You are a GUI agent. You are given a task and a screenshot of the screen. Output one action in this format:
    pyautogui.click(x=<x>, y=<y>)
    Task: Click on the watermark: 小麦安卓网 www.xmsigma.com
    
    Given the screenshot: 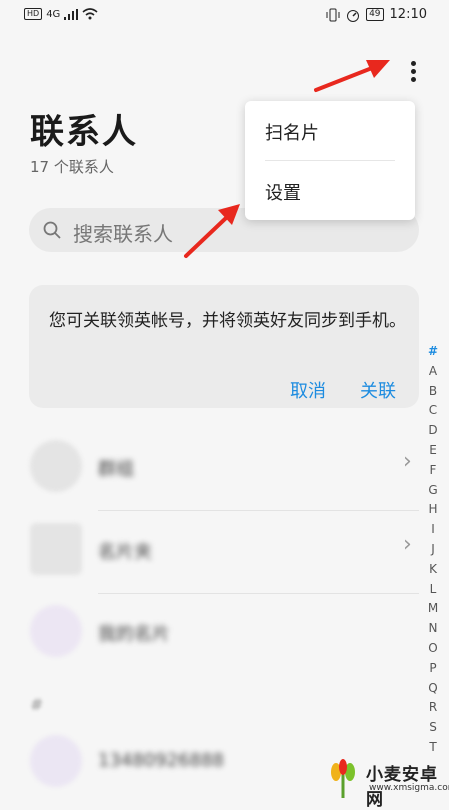 What is the action you would take?
    pyautogui.click(x=385, y=783)
    